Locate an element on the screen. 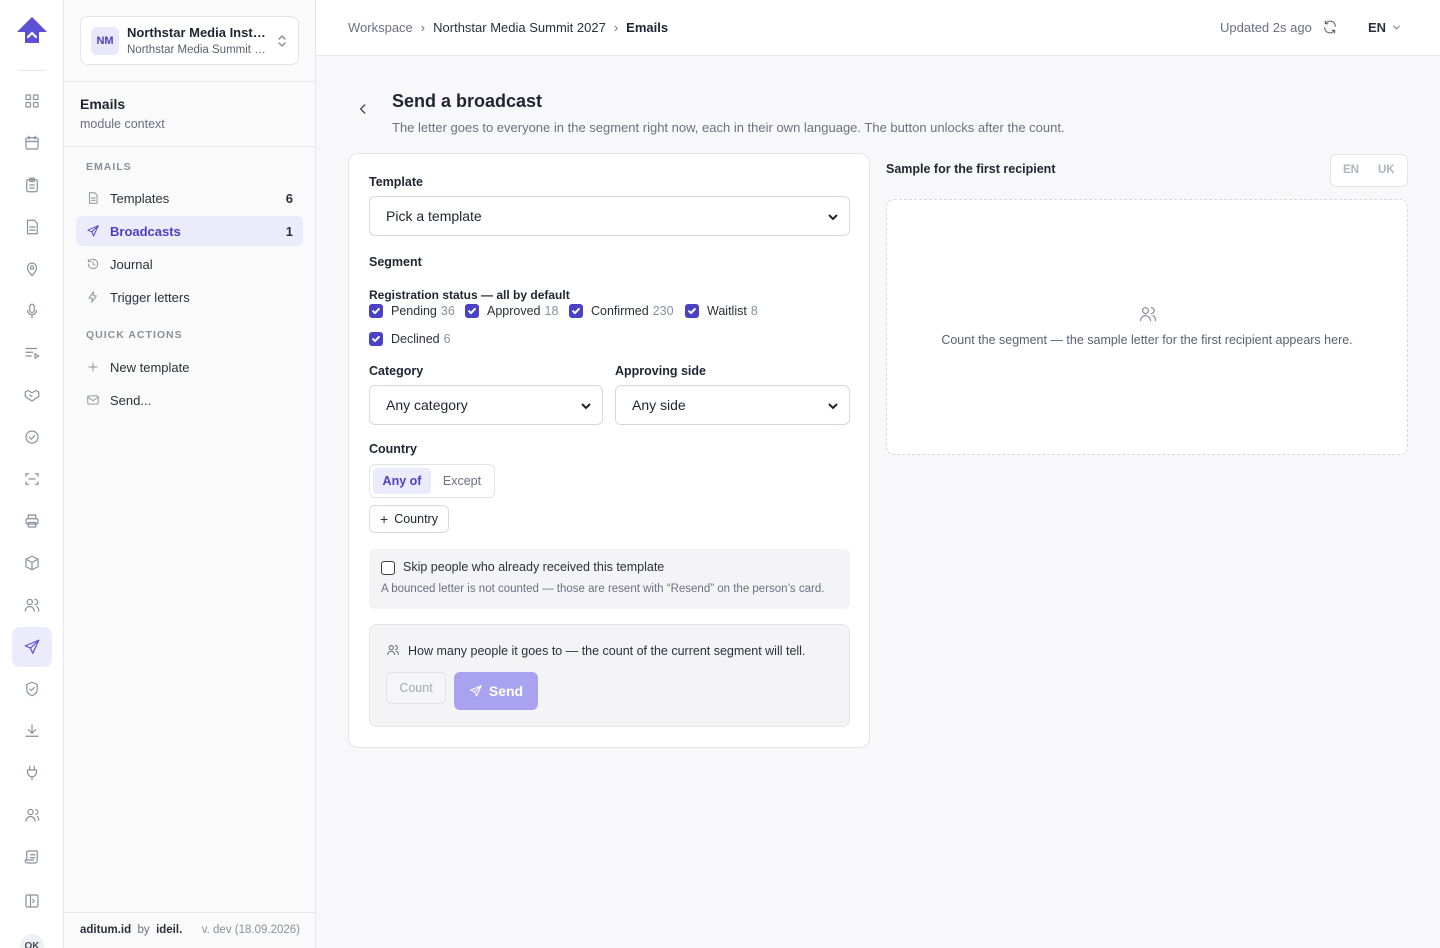 The width and height of the screenshot is (1440, 948). registration-status-label: Registration status — all by default is located at coordinates (469, 295).